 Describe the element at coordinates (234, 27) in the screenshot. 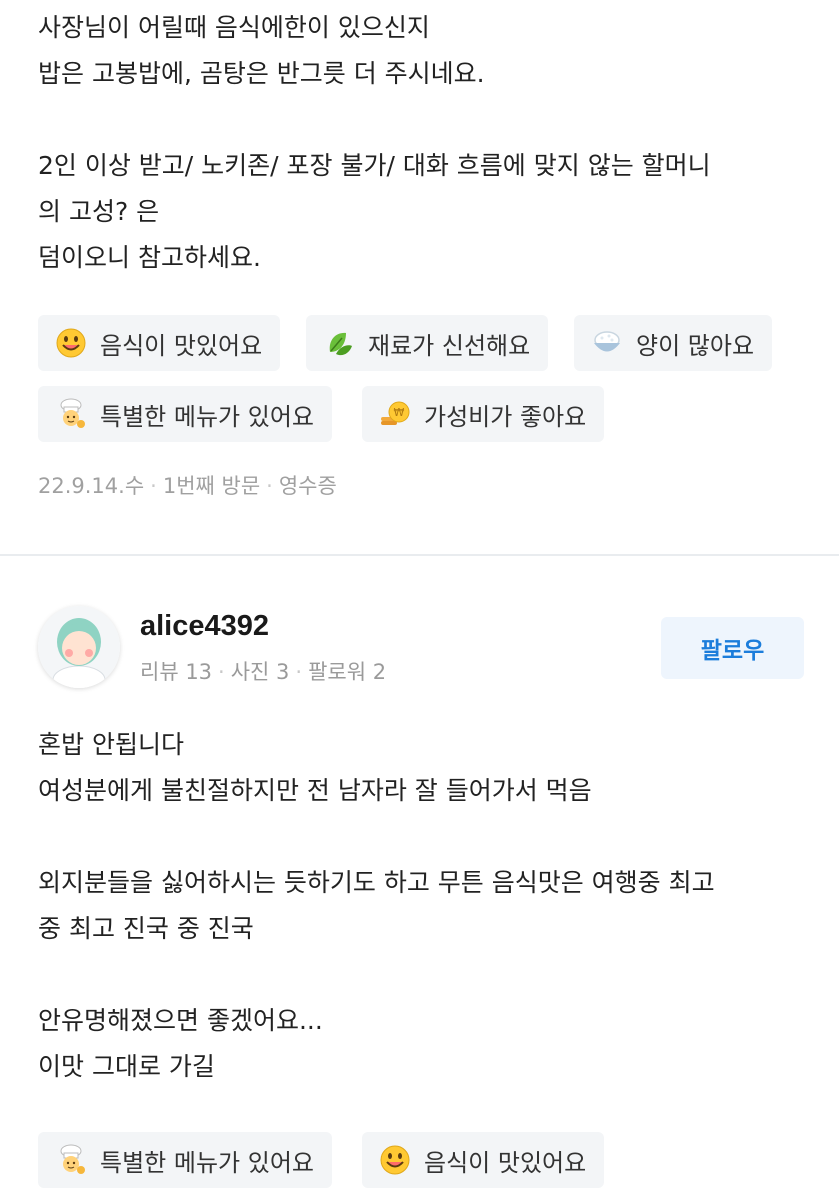

I see `review-text-line: 사장님이 어릴때 음식에한이 있으신지` at that location.